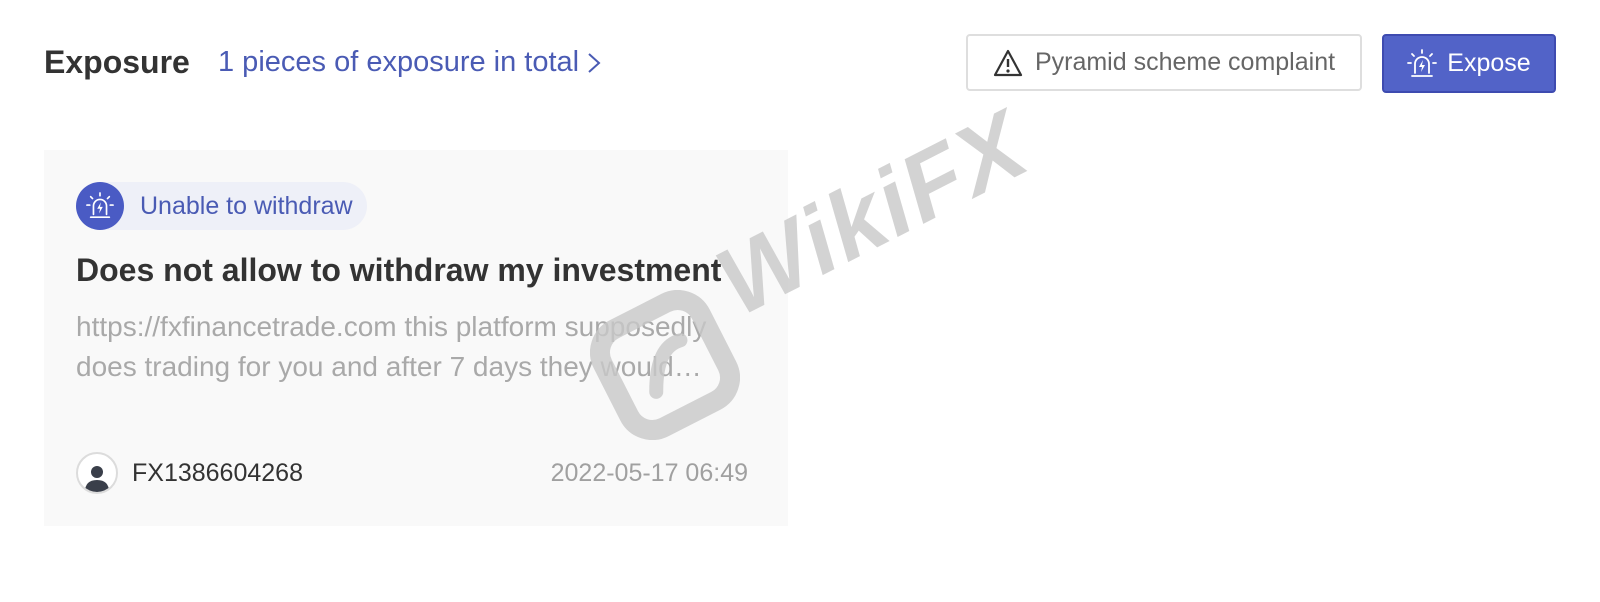  What do you see at coordinates (97, 479) in the screenshot?
I see `user-icon` at bounding box center [97, 479].